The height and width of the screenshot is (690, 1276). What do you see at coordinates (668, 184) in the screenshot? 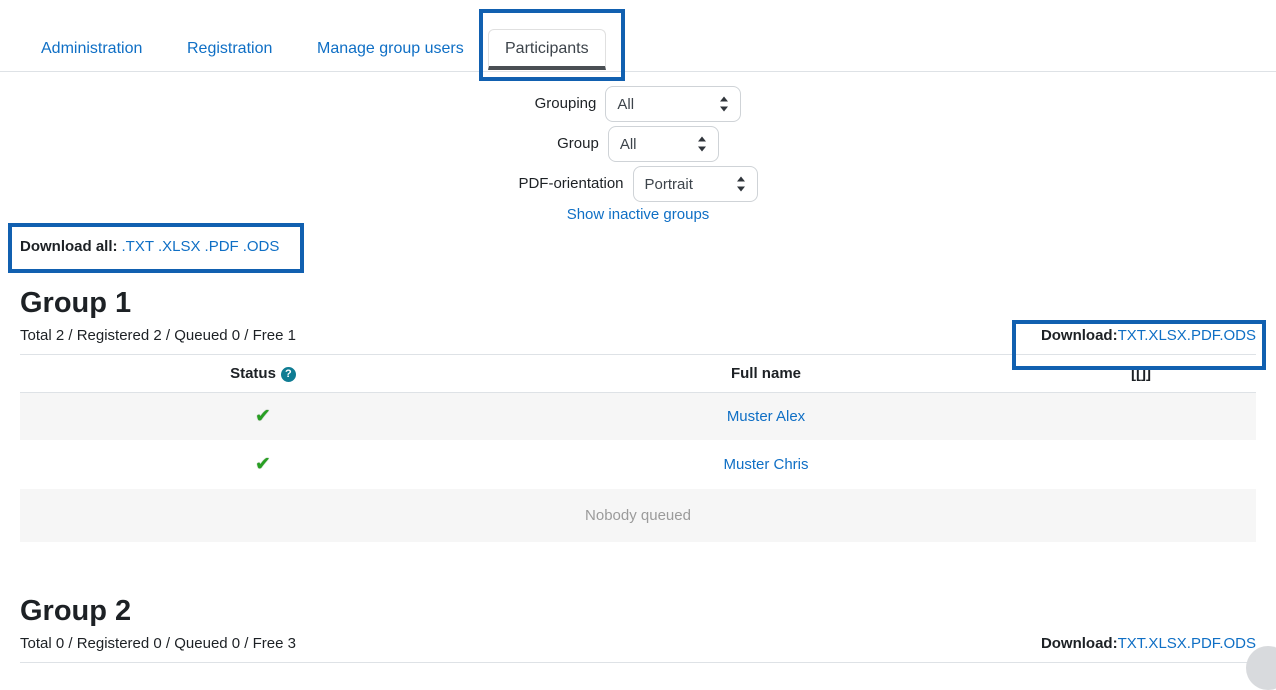
I see `pdf-orientation-select-value: Portrait` at bounding box center [668, 184].